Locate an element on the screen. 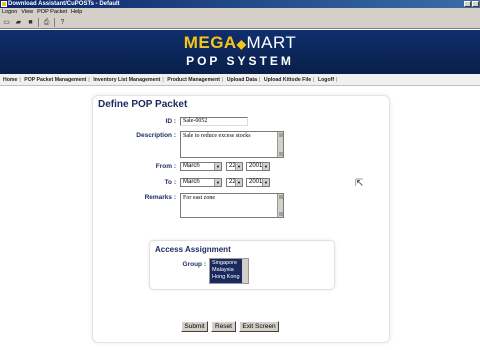 This screenshot has height=350, width=480. menu-help: Help is located at coordinates (76, 12).